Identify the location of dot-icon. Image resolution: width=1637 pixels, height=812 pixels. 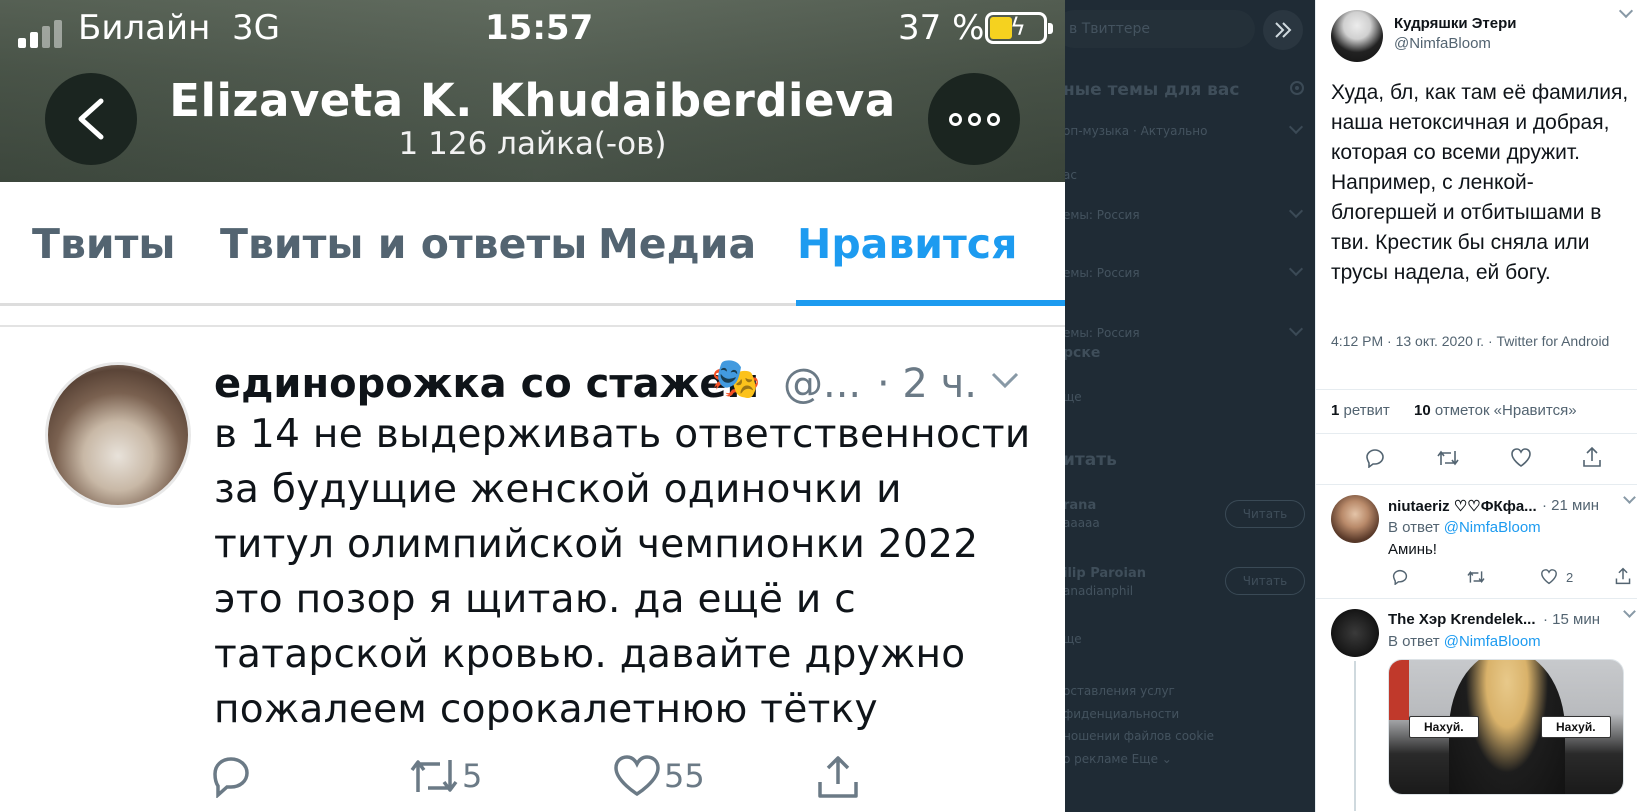
(955, 119).